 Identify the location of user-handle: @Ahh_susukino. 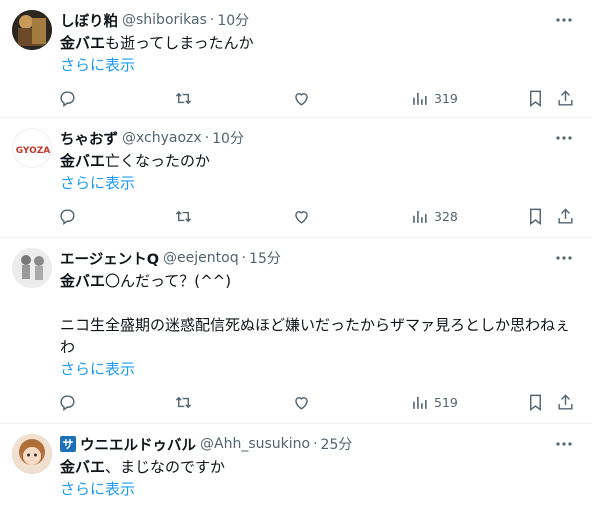
(255, 444).